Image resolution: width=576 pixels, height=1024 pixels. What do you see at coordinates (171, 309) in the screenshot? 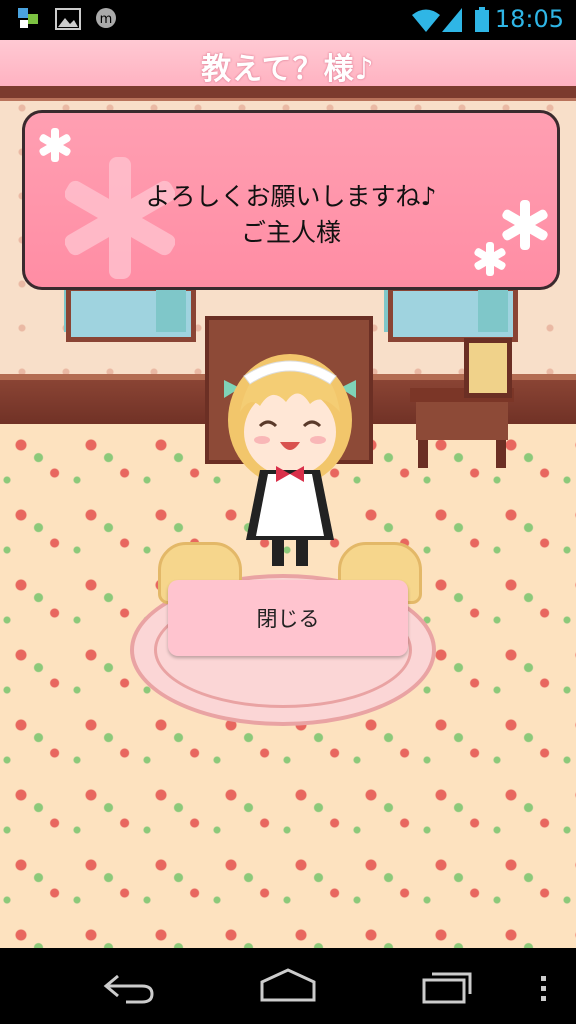
I see `left-curtain-right` at bounding box center [171, 309].